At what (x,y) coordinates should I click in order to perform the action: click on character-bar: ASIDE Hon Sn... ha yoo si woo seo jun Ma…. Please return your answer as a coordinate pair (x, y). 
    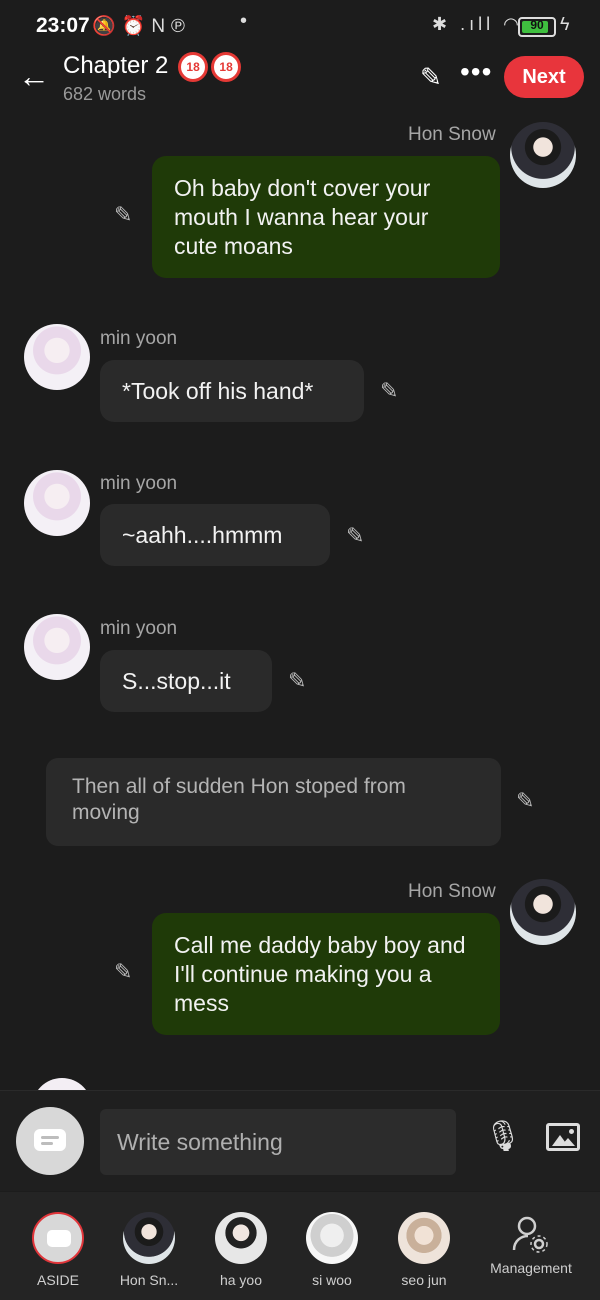
    Looking at the image, I should click on (300, 1246).